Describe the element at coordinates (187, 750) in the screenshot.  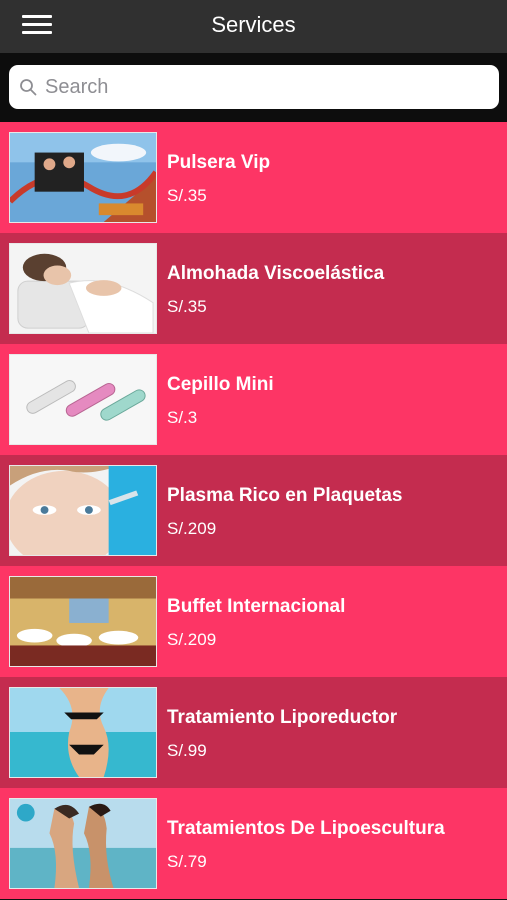
I see `service-price: S/.99` at that location.